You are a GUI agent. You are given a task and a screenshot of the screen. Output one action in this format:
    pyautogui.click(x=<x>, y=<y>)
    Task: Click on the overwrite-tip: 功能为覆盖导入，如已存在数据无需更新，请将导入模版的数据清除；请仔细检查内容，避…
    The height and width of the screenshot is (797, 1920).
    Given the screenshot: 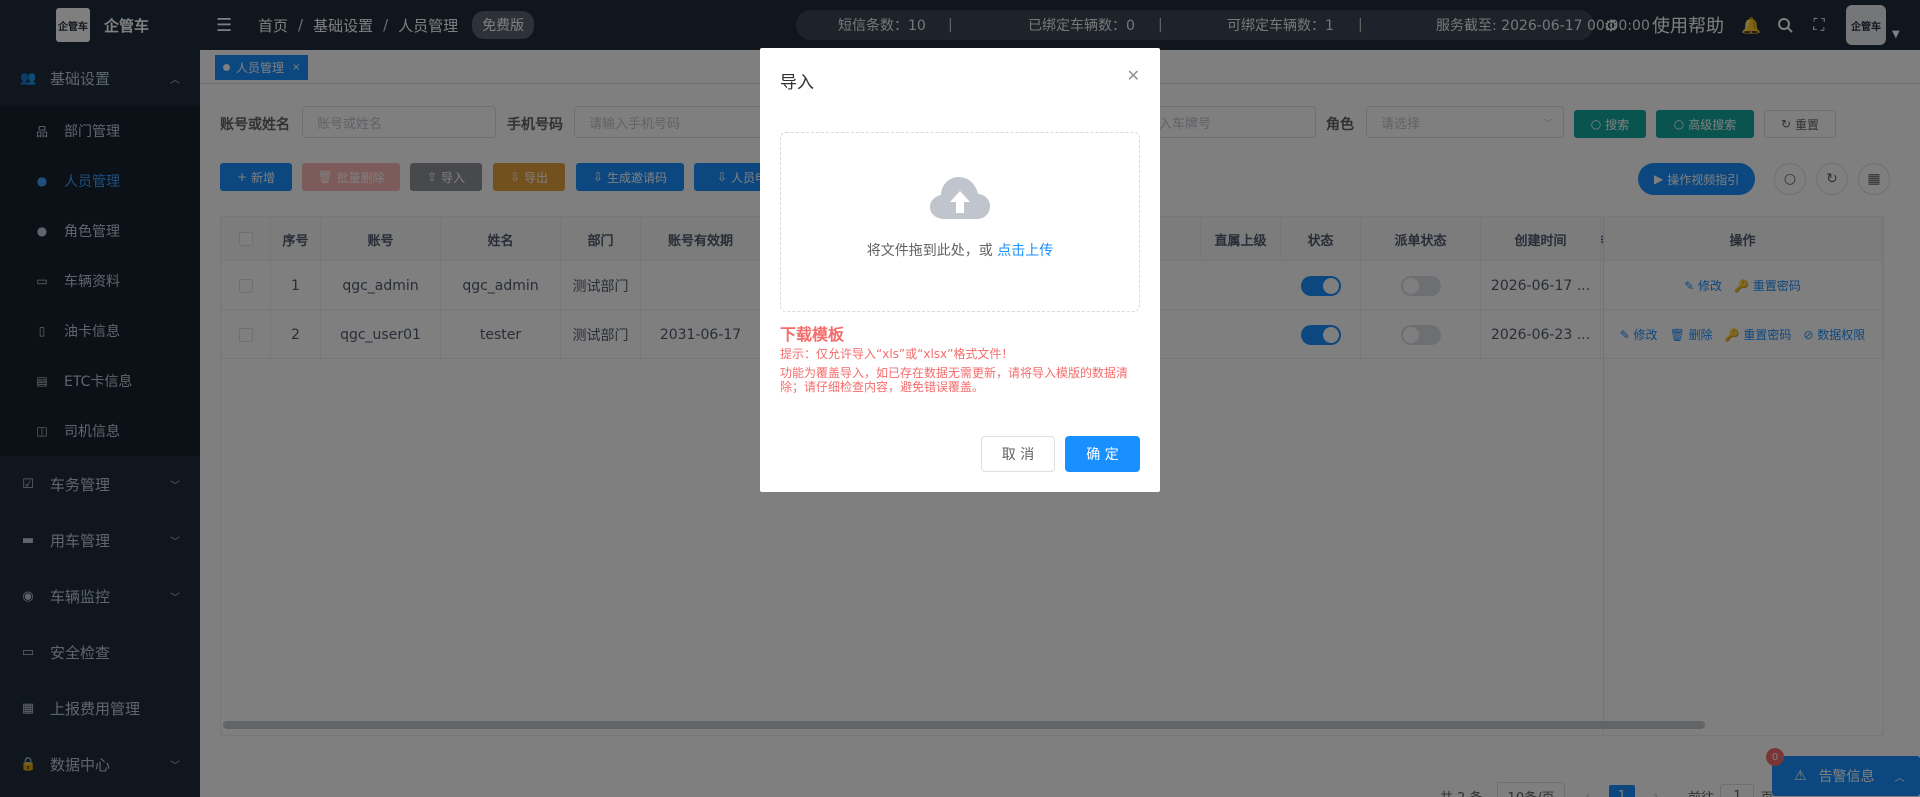 What is the action you would take?
    pyautogui.click(x=954, y=380)
    